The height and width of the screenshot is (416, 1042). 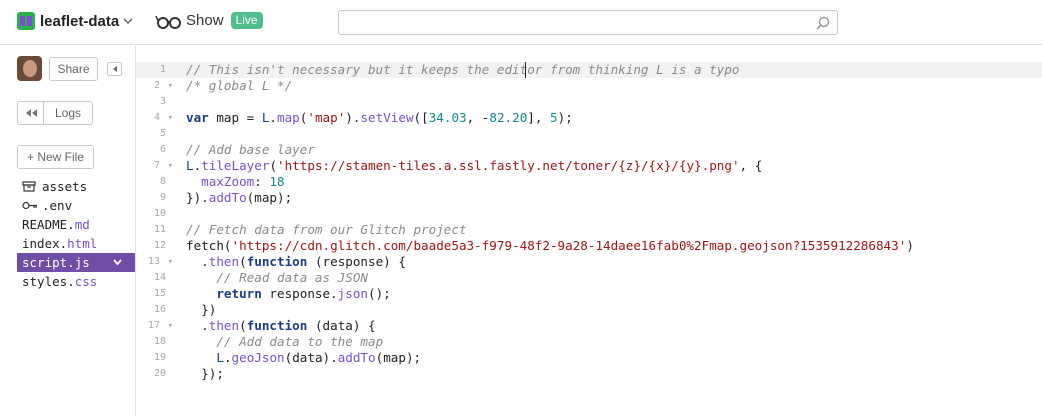 What do you see at coordinates (117, 262) in the screenshot?
I see `chevron-down-icon` at bounding box center [117, 262].